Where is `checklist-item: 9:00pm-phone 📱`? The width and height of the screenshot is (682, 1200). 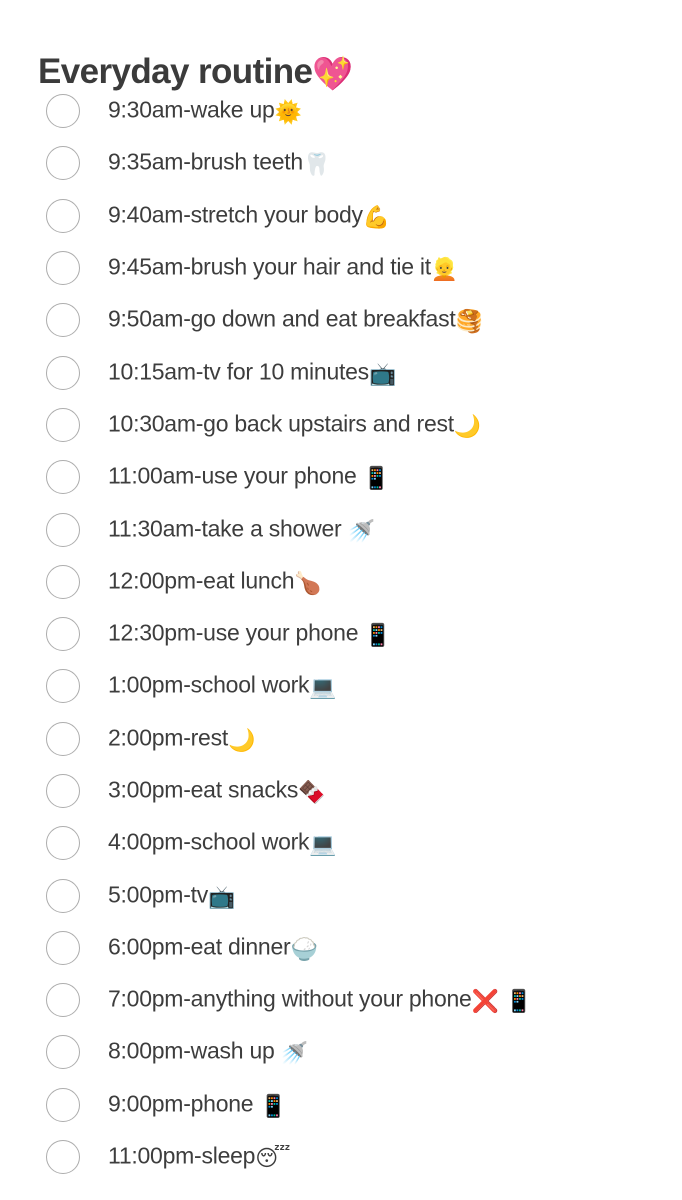
checklist-item: 9:00pm-phone 📱 is located at coordinates (341, 1105).